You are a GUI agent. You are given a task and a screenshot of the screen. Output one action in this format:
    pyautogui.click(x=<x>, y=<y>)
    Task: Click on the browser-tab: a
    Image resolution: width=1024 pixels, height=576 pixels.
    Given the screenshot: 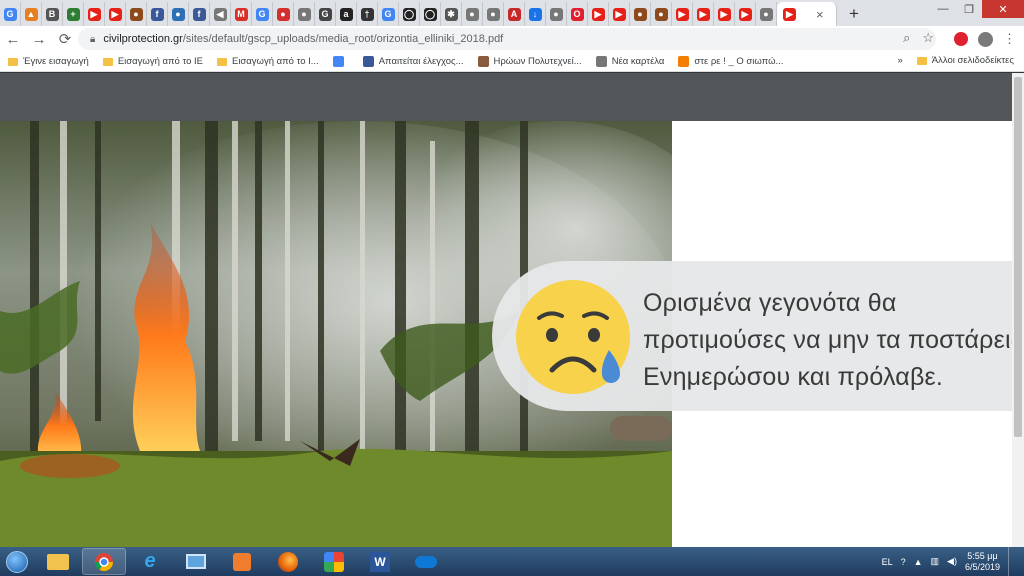 What is the action you would take?
    pyautogui.click(x=346, y=14)
    